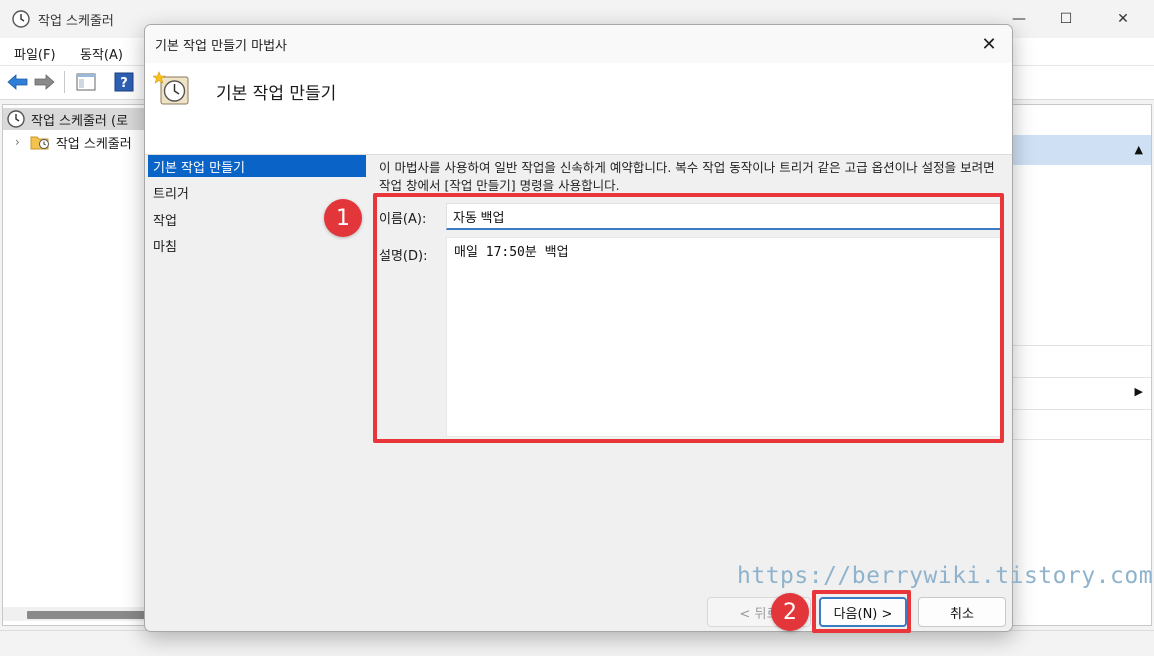  Describe the element at coordinates (257, 192) in the screenshot. I see `step-trigger: 트리거` at that location.